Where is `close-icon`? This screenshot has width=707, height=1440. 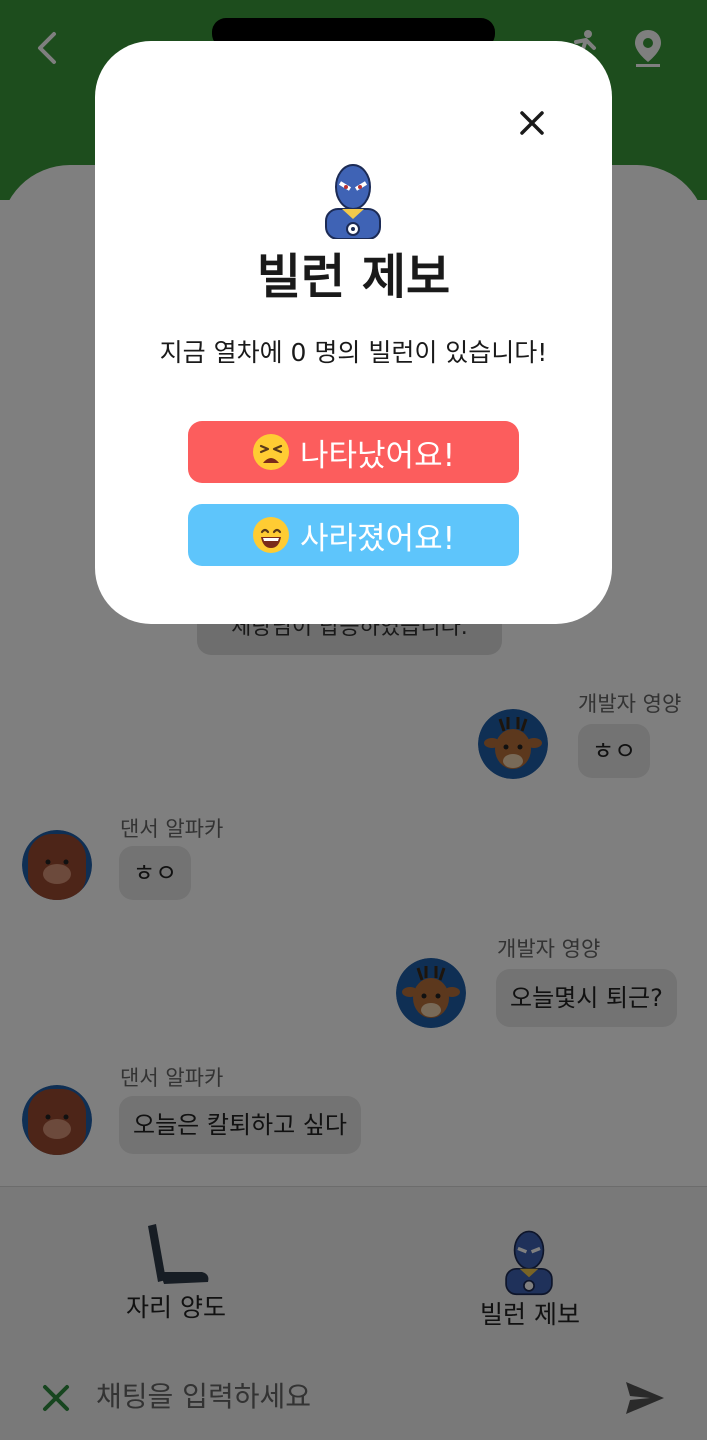 close-icon is located at coordinates (532, 123).